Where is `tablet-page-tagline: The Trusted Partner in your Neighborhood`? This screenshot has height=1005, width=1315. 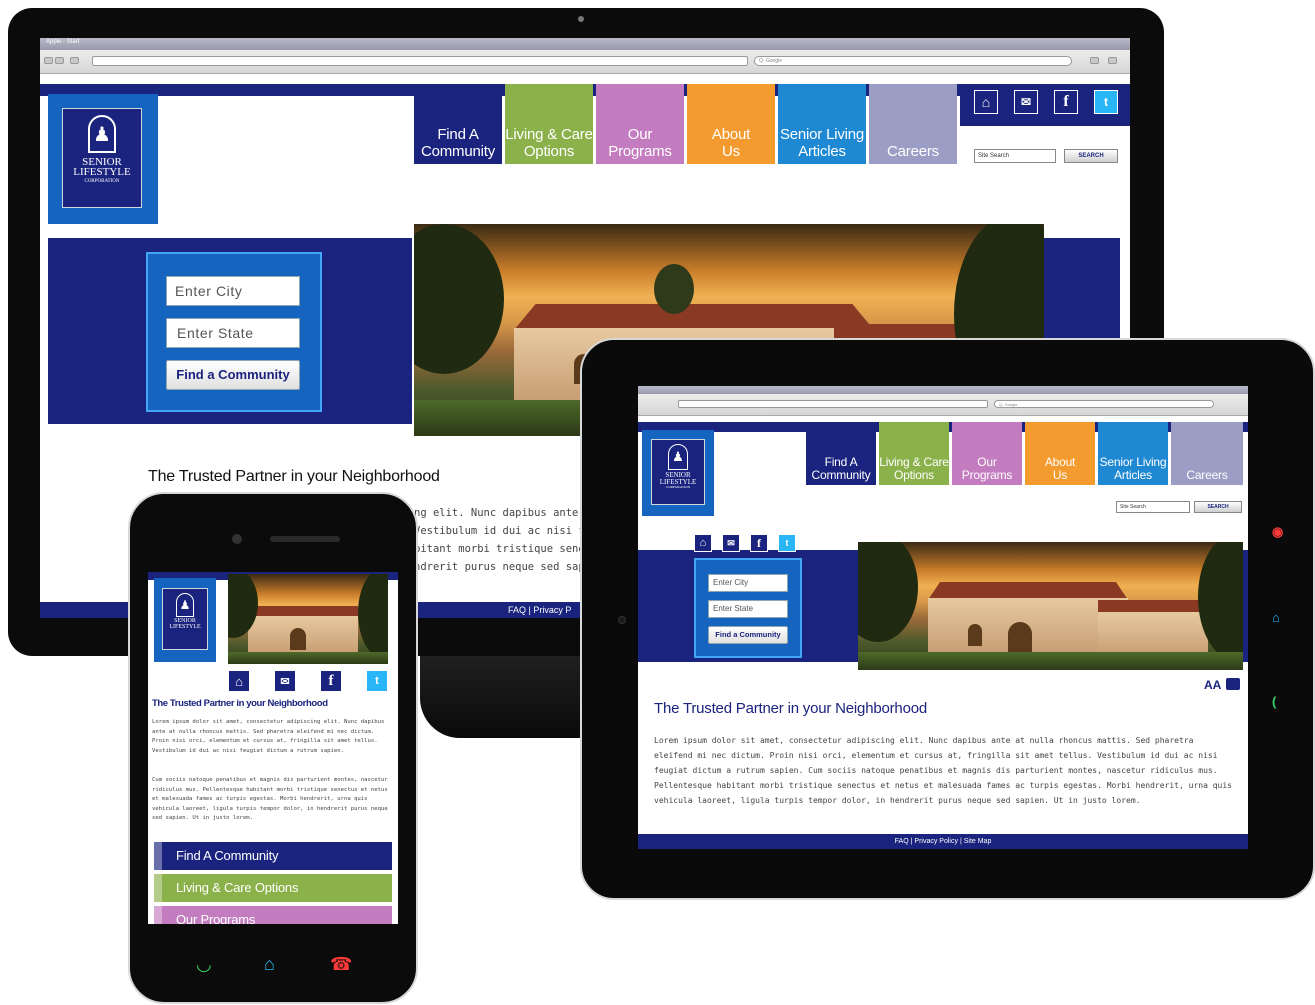
tablet-page-tagline: The Trusted Partner in your Neighborhood is located at coordinates (790, 708).